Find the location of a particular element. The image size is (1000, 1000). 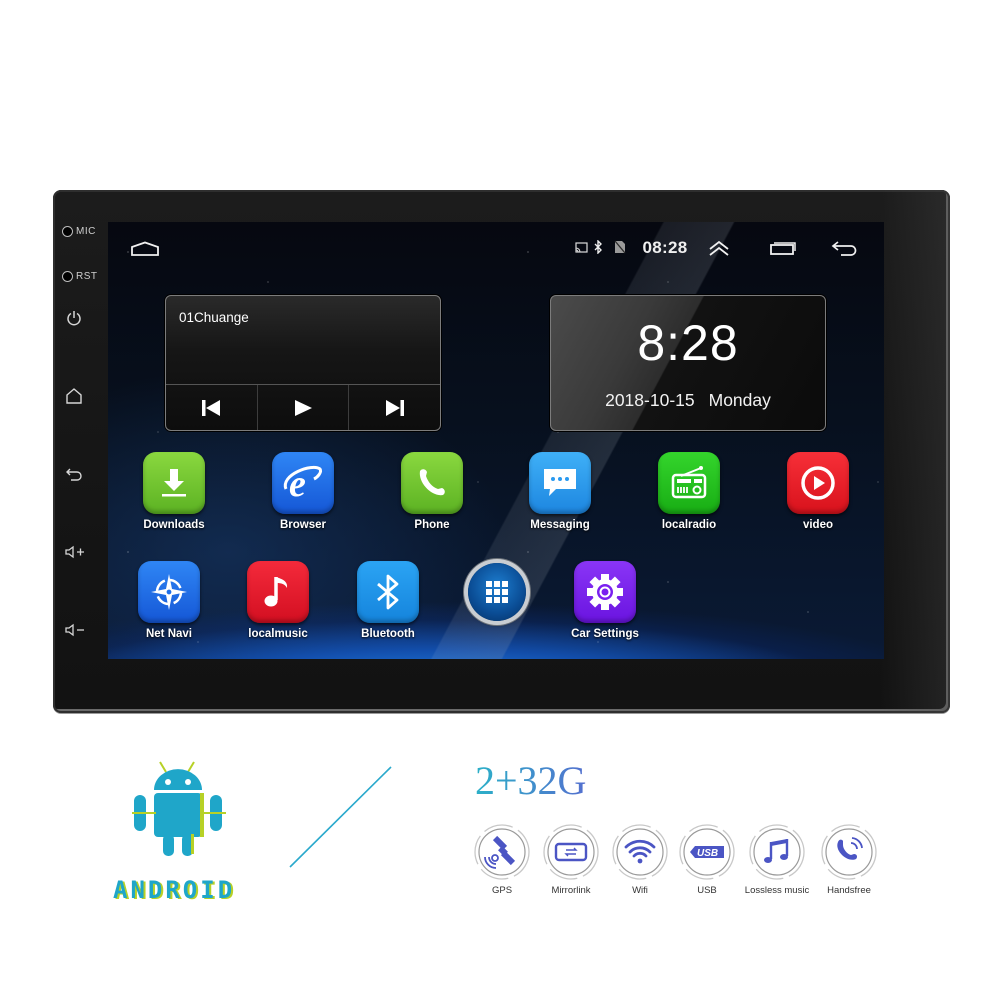

app-localradio-tile is located at coordinates (689, 483).